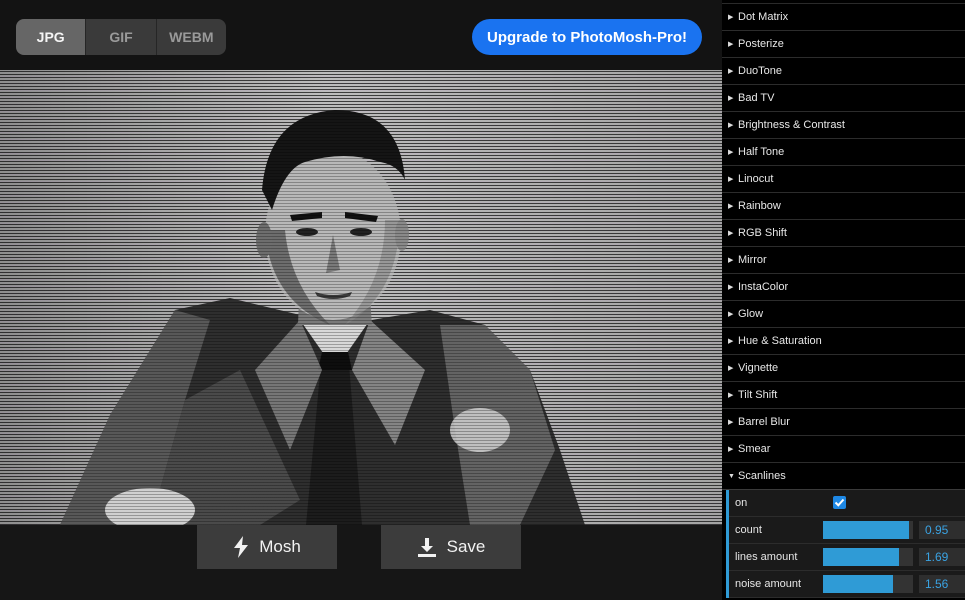  I want to click on expanded-triangle-icon: ▼, so click(731, 476).